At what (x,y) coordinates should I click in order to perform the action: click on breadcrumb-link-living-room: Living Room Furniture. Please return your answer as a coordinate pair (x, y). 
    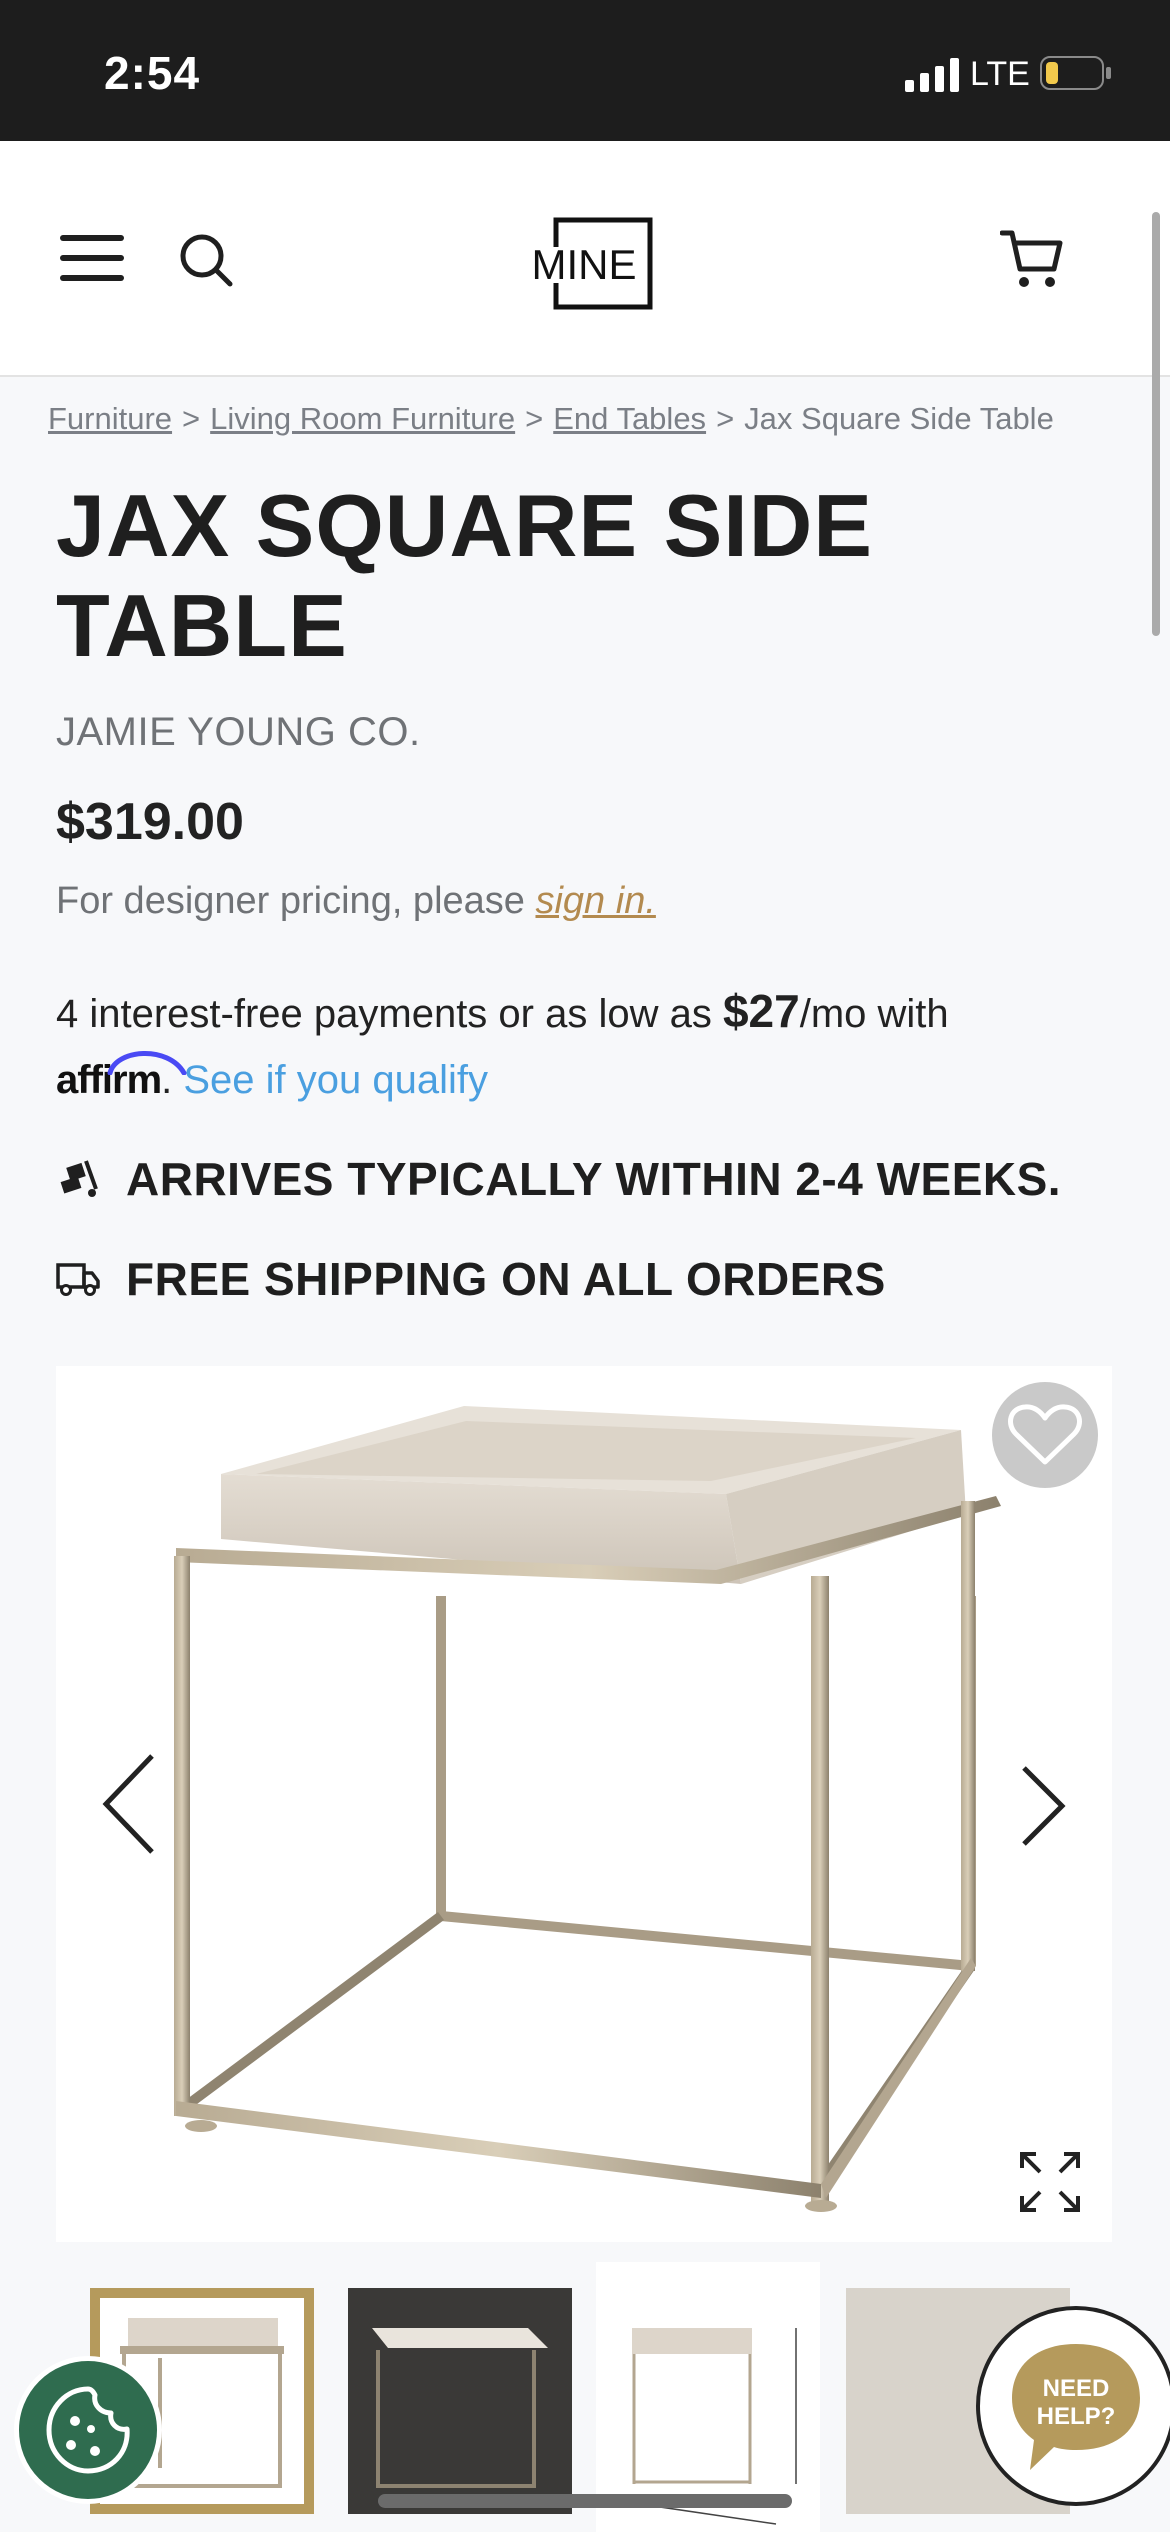
    Looking at the image, I should click on (362, 418).